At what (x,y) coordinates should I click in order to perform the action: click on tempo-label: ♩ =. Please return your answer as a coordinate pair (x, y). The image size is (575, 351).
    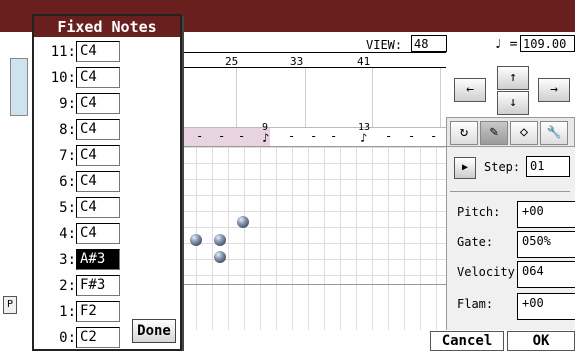
    Looking at the image, I should click on (506, 44).